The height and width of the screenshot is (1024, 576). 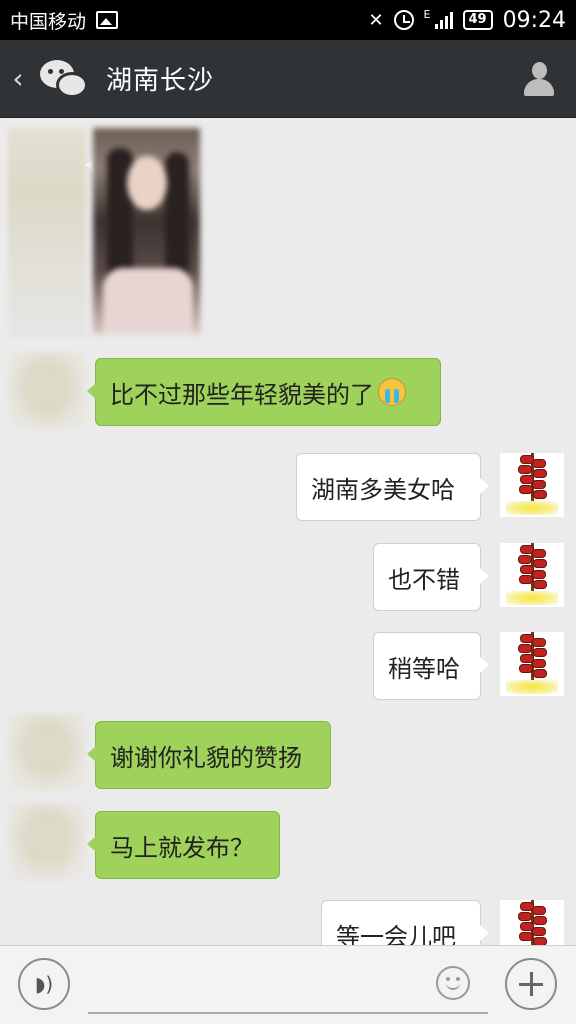 I want to click on person-icon, so click(x=539, y=78).